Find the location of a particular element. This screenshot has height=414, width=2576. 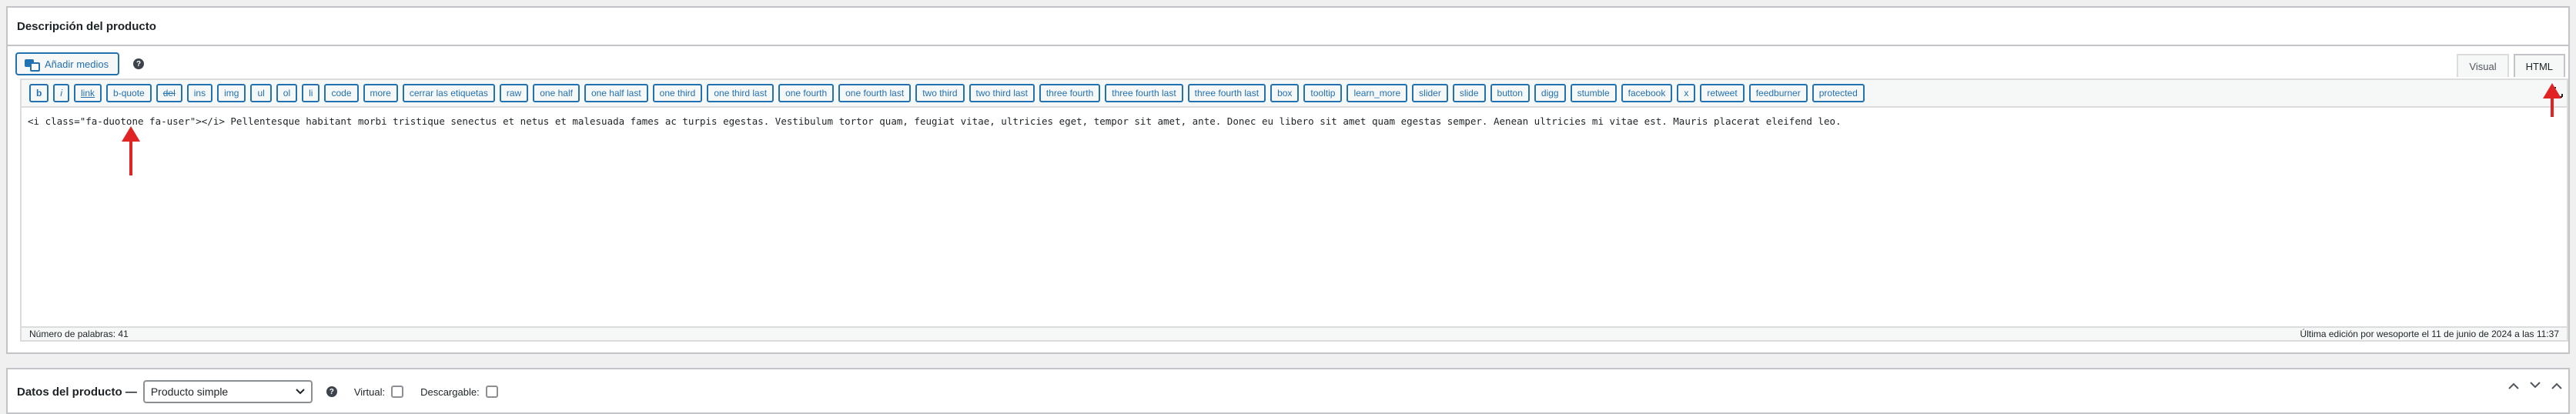

quicktag-two-third-button: two third is located at coordinates (940, 93).